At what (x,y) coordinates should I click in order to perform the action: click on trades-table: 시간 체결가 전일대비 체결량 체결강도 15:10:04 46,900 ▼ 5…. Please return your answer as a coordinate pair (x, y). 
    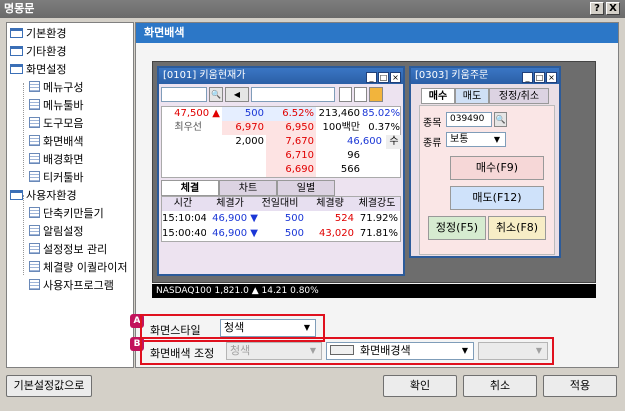
    Looking at the image, I should click on (281, 219).